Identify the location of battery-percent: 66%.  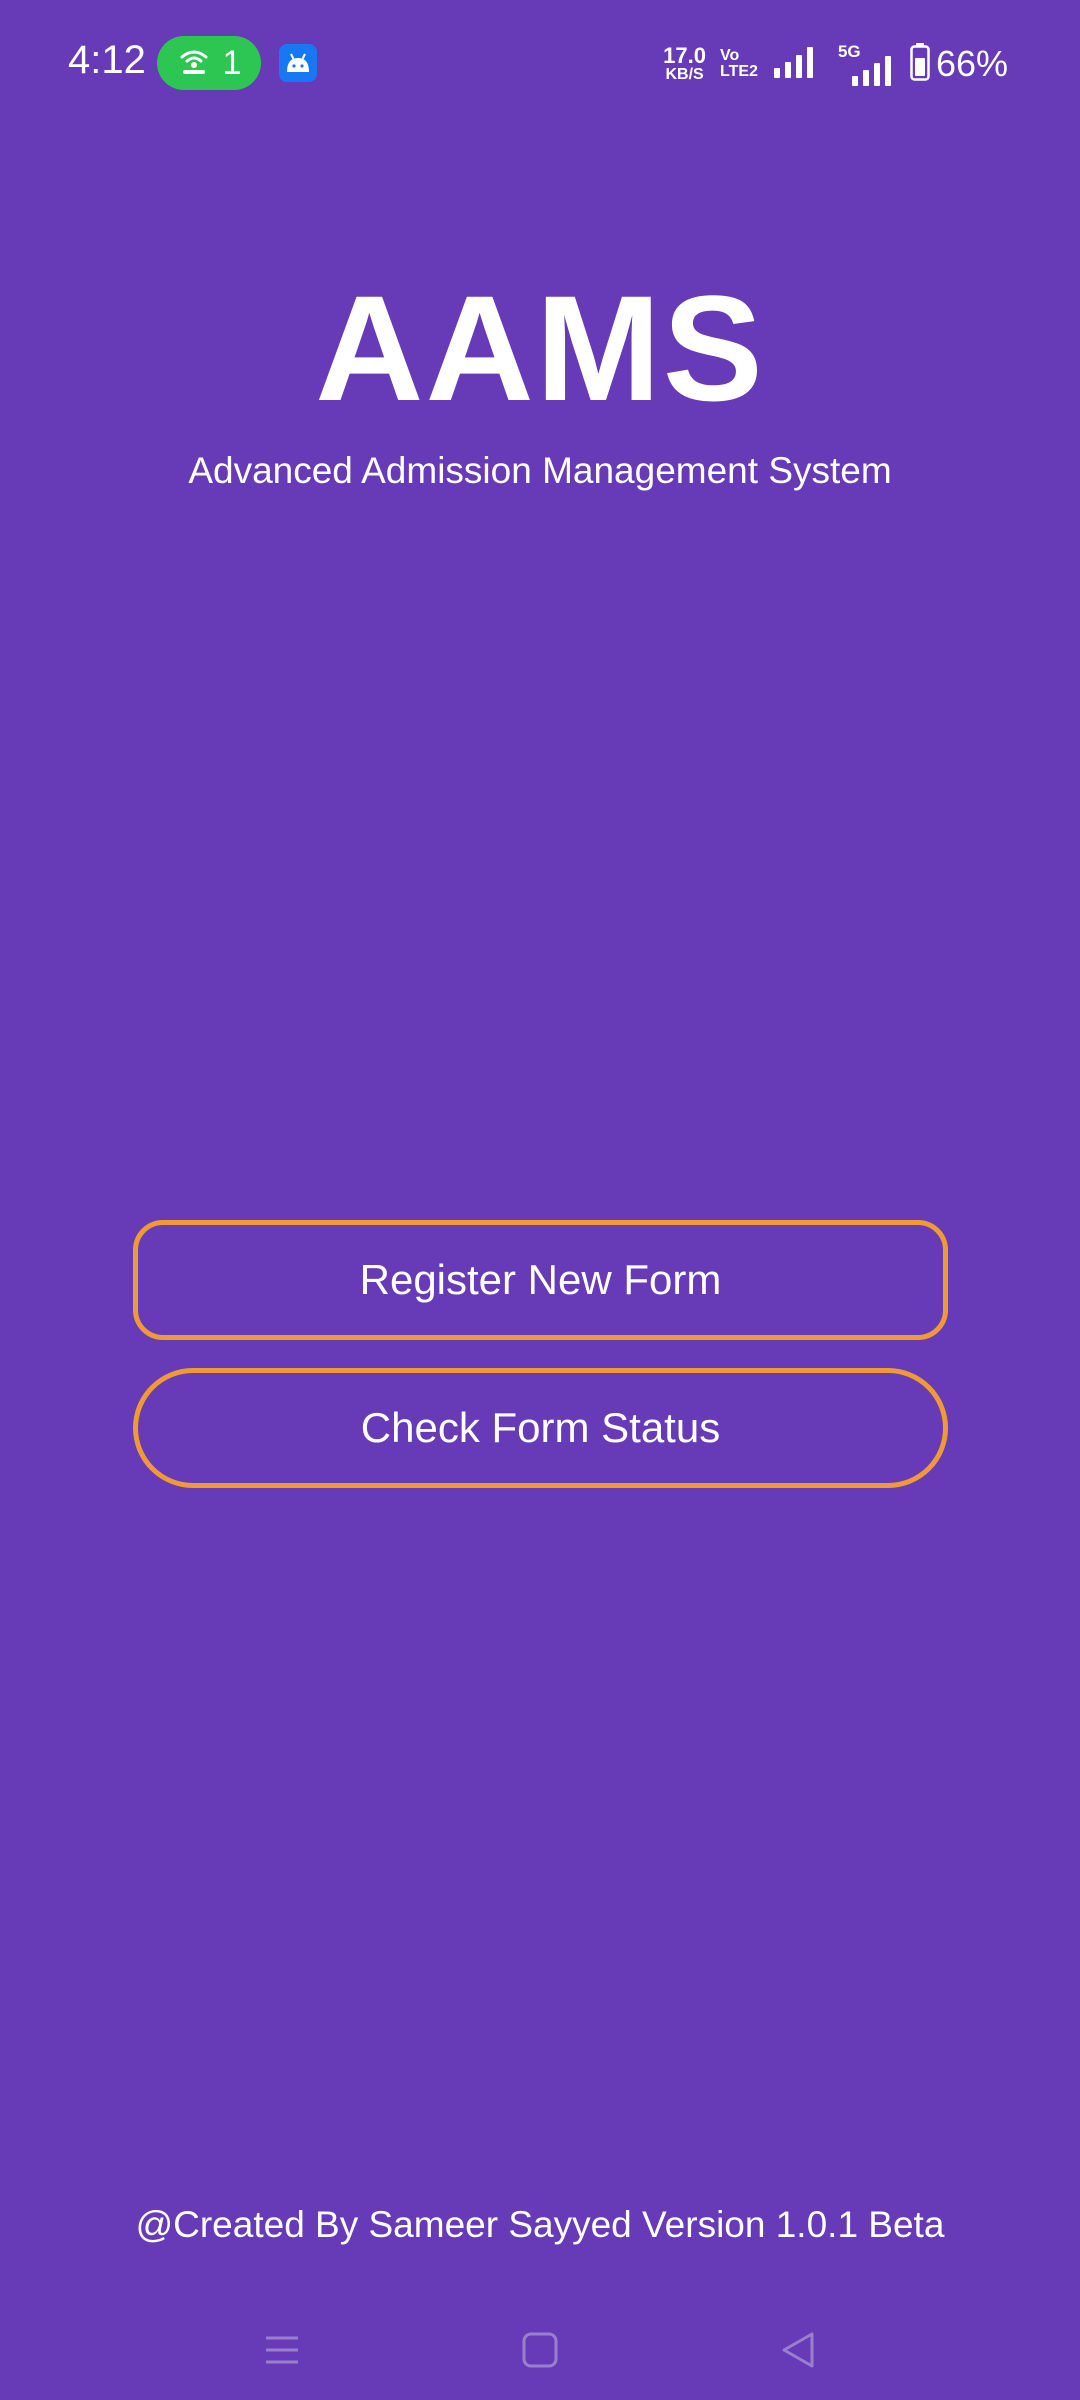
(971, 63).